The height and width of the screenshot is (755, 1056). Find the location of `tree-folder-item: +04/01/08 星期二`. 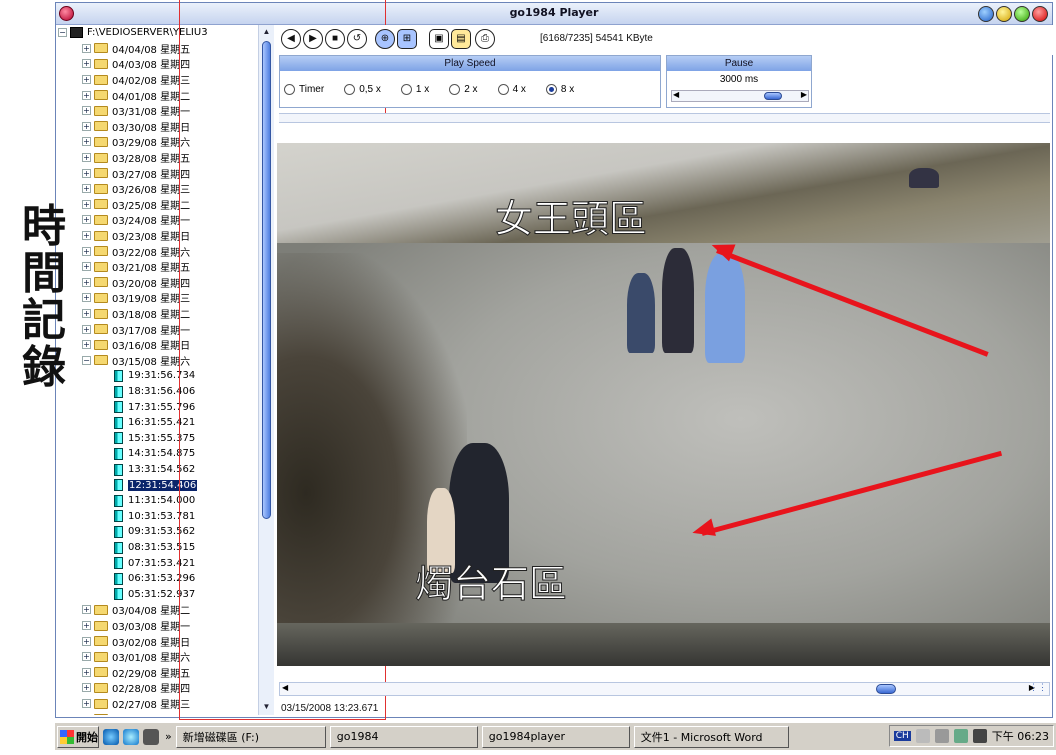

tree-folder-item: +04/01/08 星期二 is located at coordinates (136, 95).